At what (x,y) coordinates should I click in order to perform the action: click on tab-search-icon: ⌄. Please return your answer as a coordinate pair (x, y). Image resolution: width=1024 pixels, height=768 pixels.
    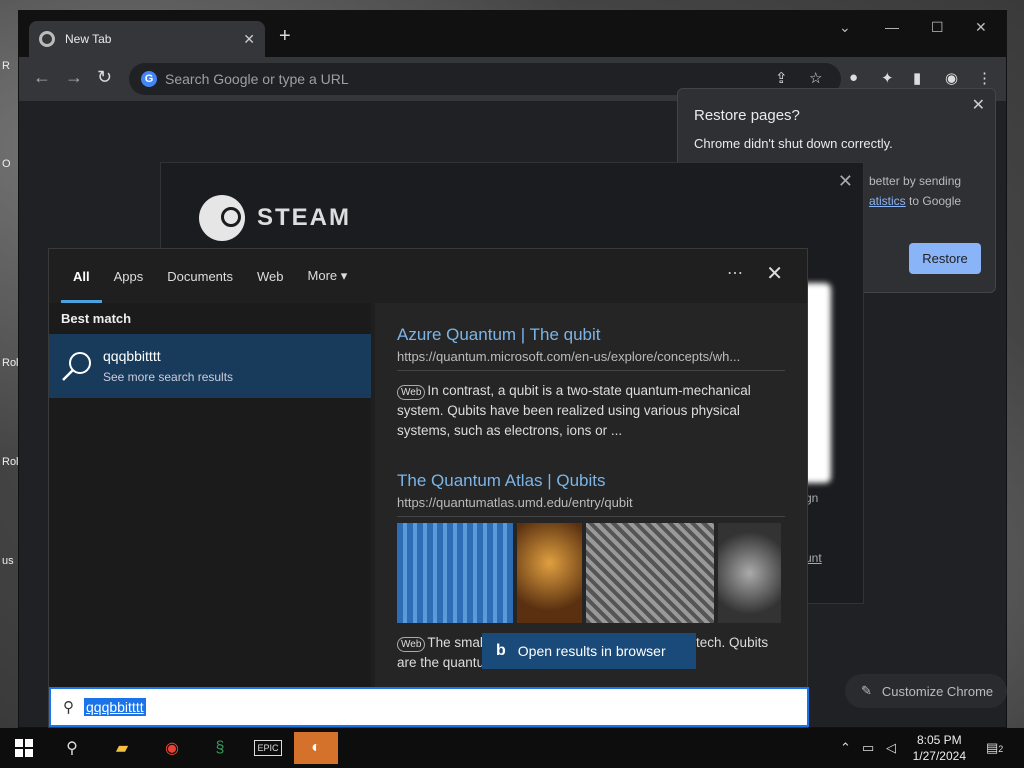
    Looking at the image, I should click on (845, 27).